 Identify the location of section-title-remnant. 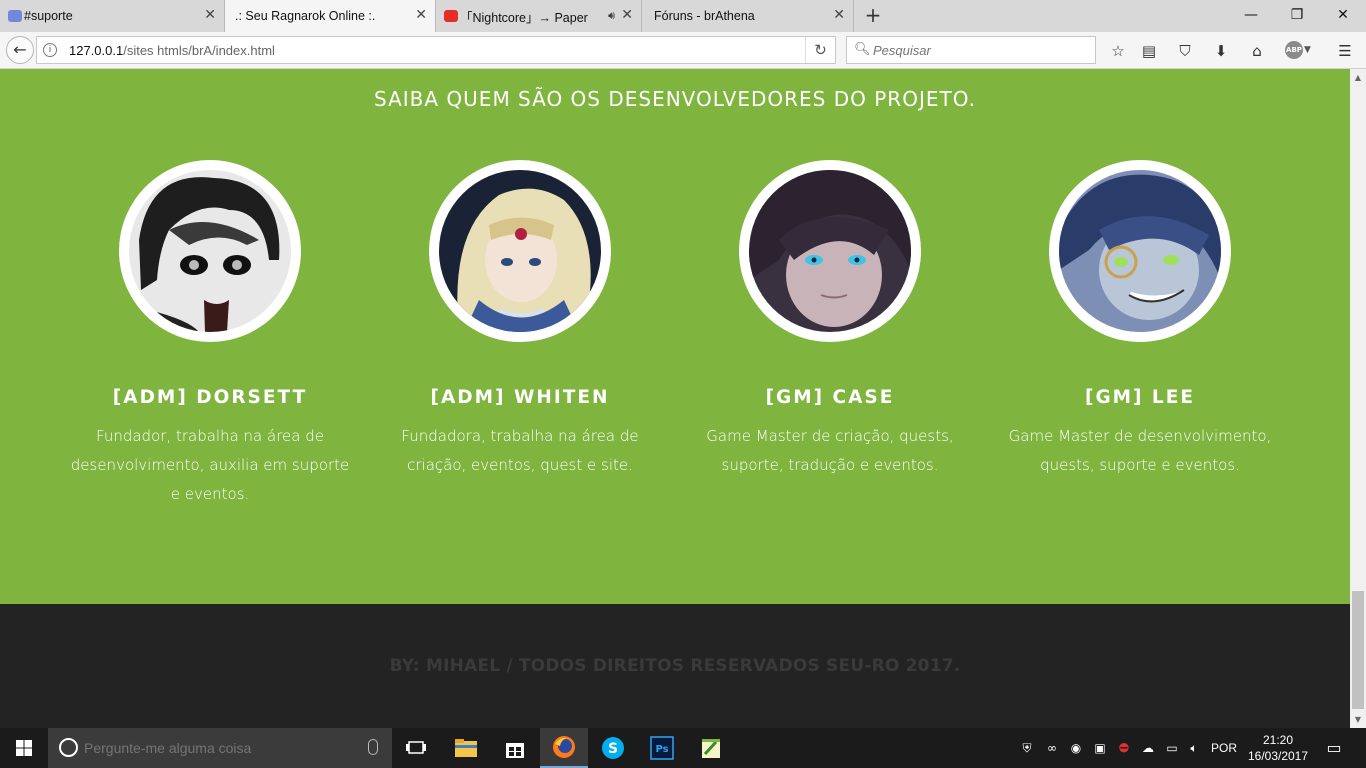
(693, 70).